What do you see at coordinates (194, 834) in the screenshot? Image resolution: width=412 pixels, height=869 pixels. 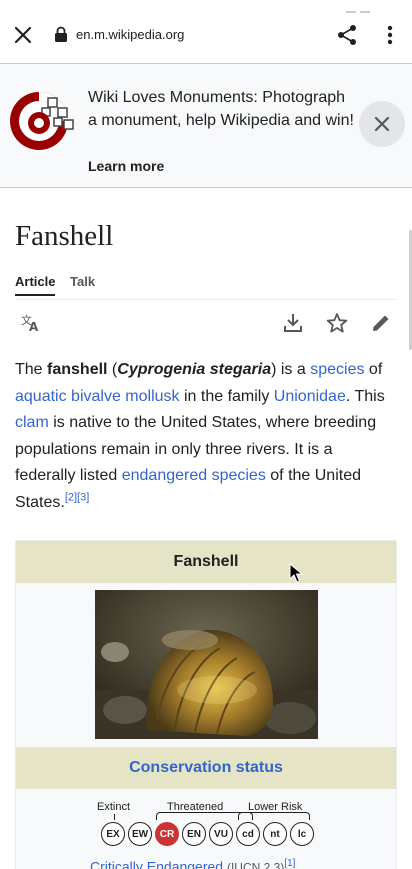 I see `status-en: EN` at bounding box center [194, 834].